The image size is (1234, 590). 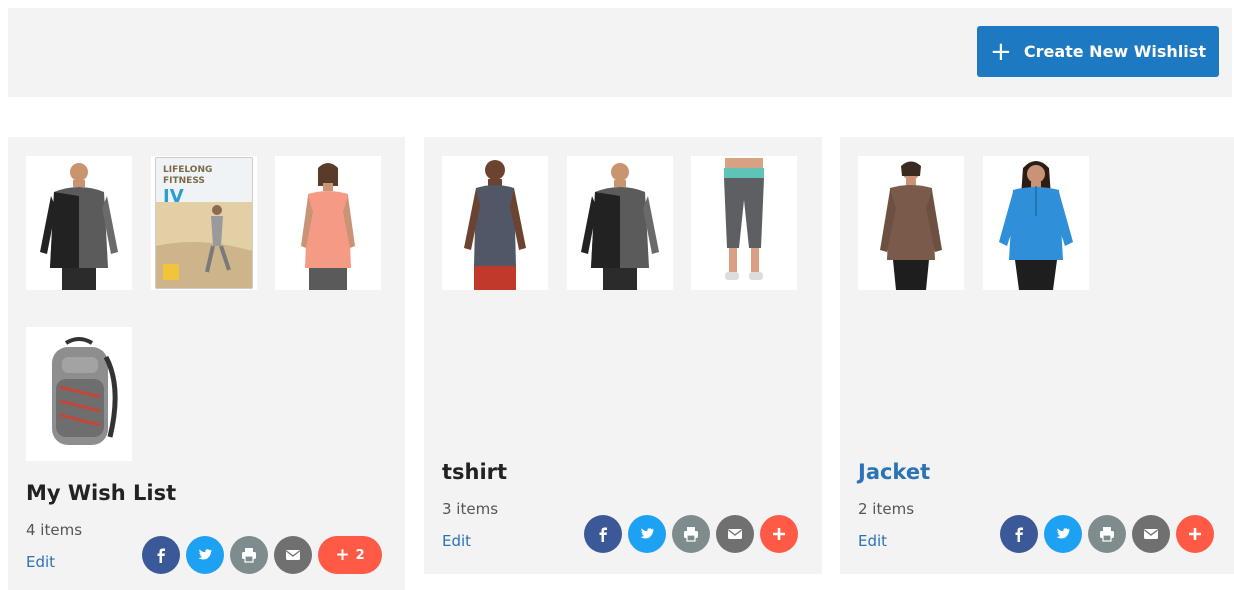 What do you see at coordinates (470, 509) in the screenshot?
I see `wishlist-item-count: 3 items` at bounding box center [470, 509].